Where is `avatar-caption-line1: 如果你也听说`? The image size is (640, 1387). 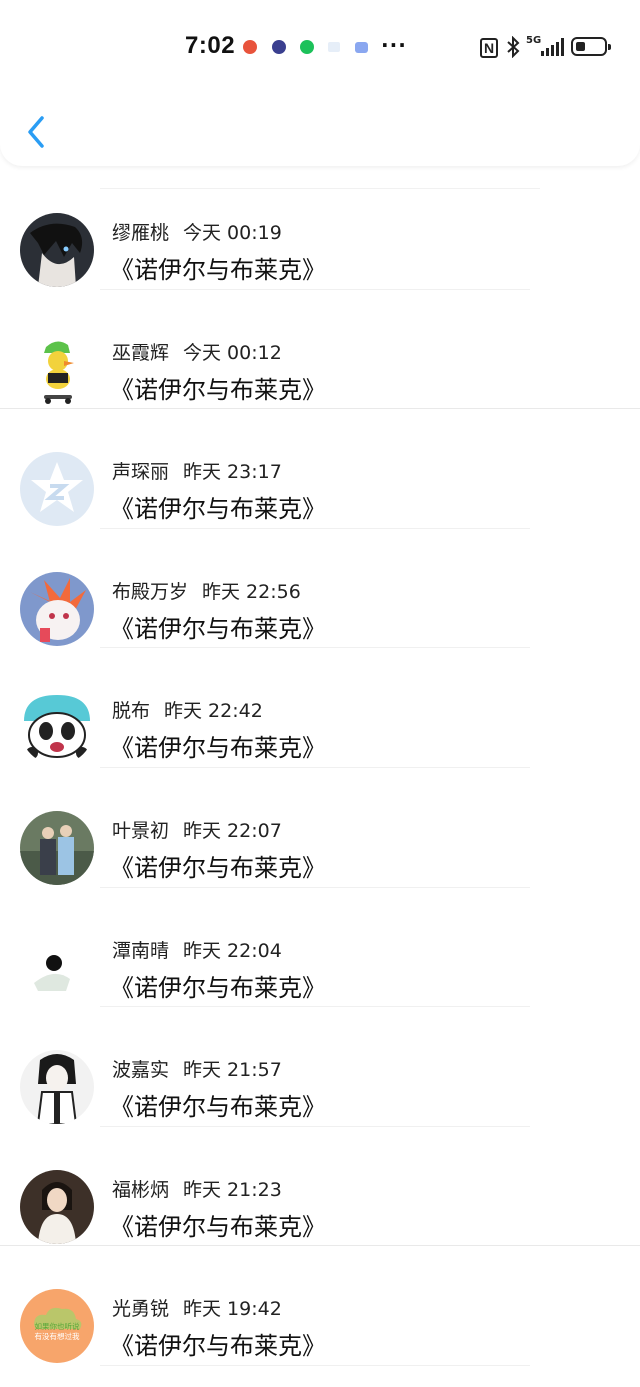
avatar-caption-line1: 如果你也听说 is located at coordinates (57, 1326).